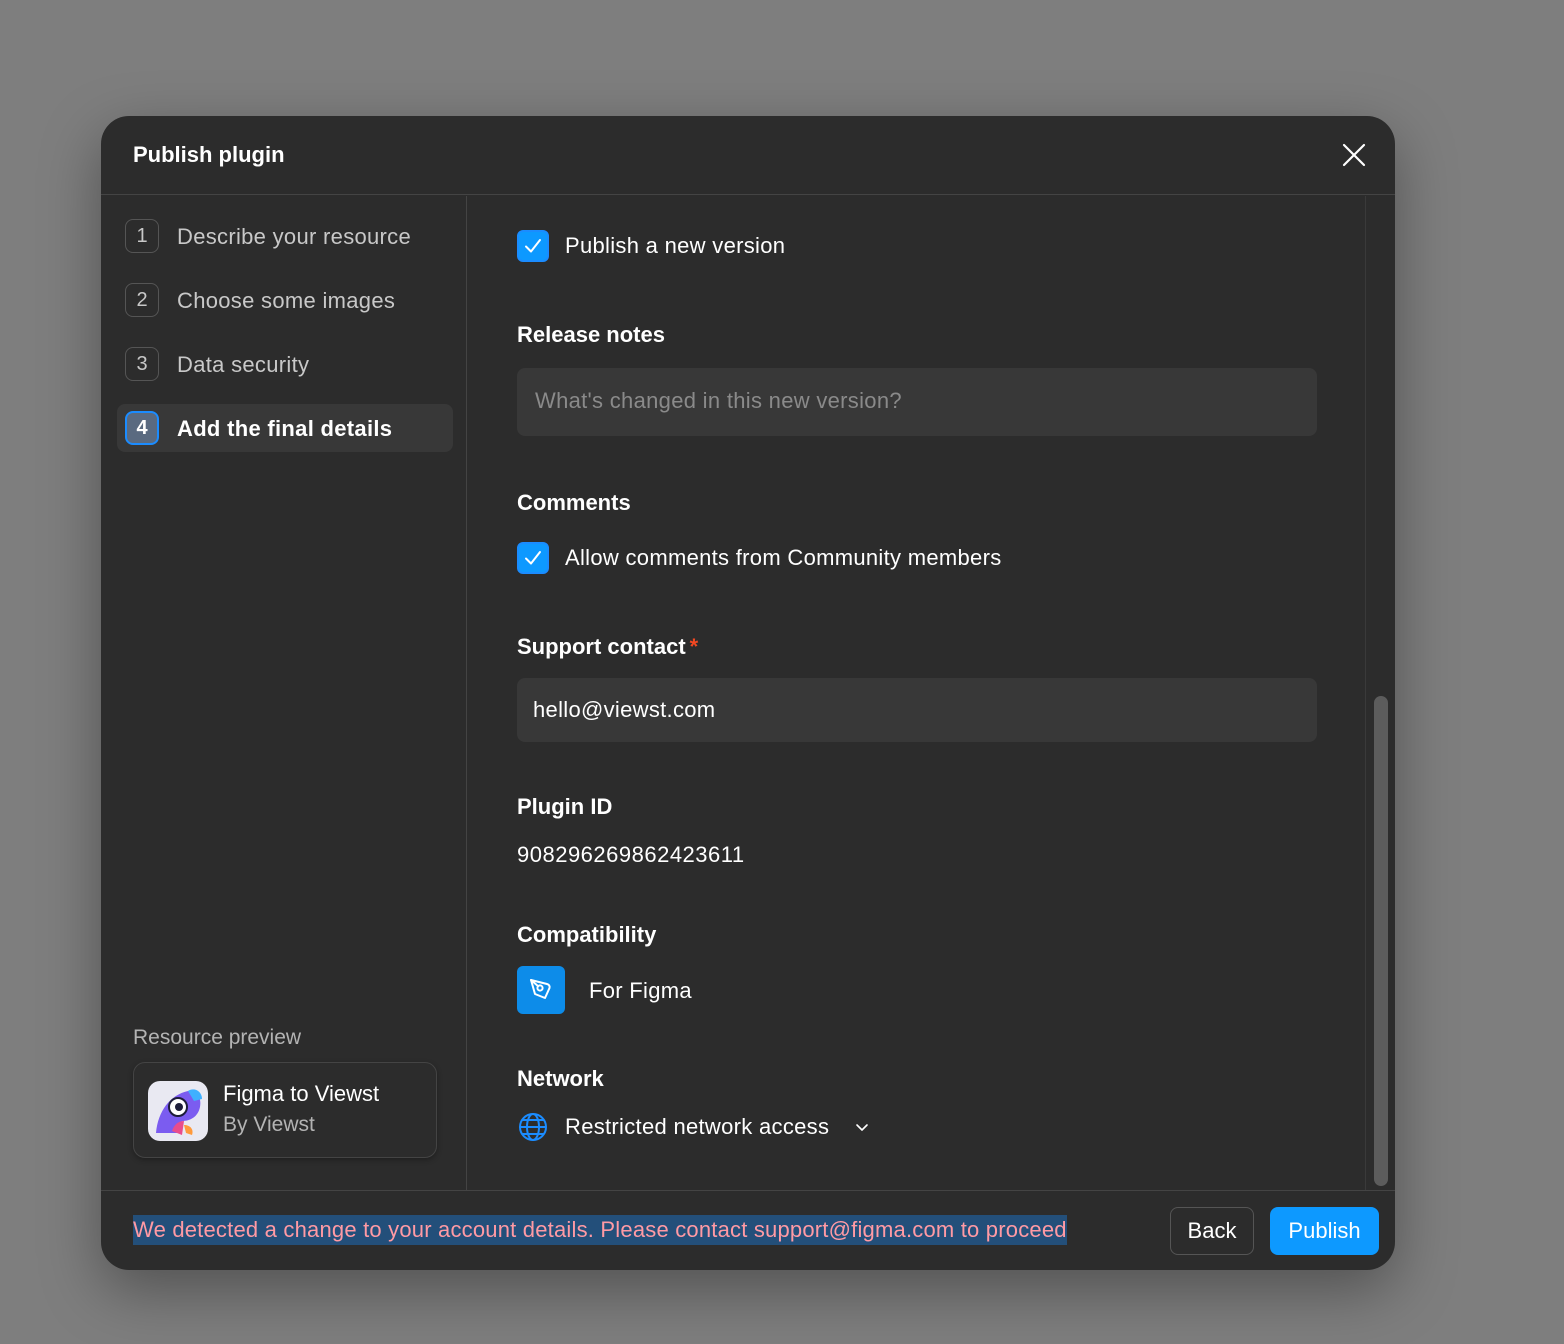 Image resolution: width=1564 pixels, height=1344 pixels. What do you see at coordinates (591, 334) in the screenshot?
I see `release-notes-label: Release notes` at bounding box center [591, 334].